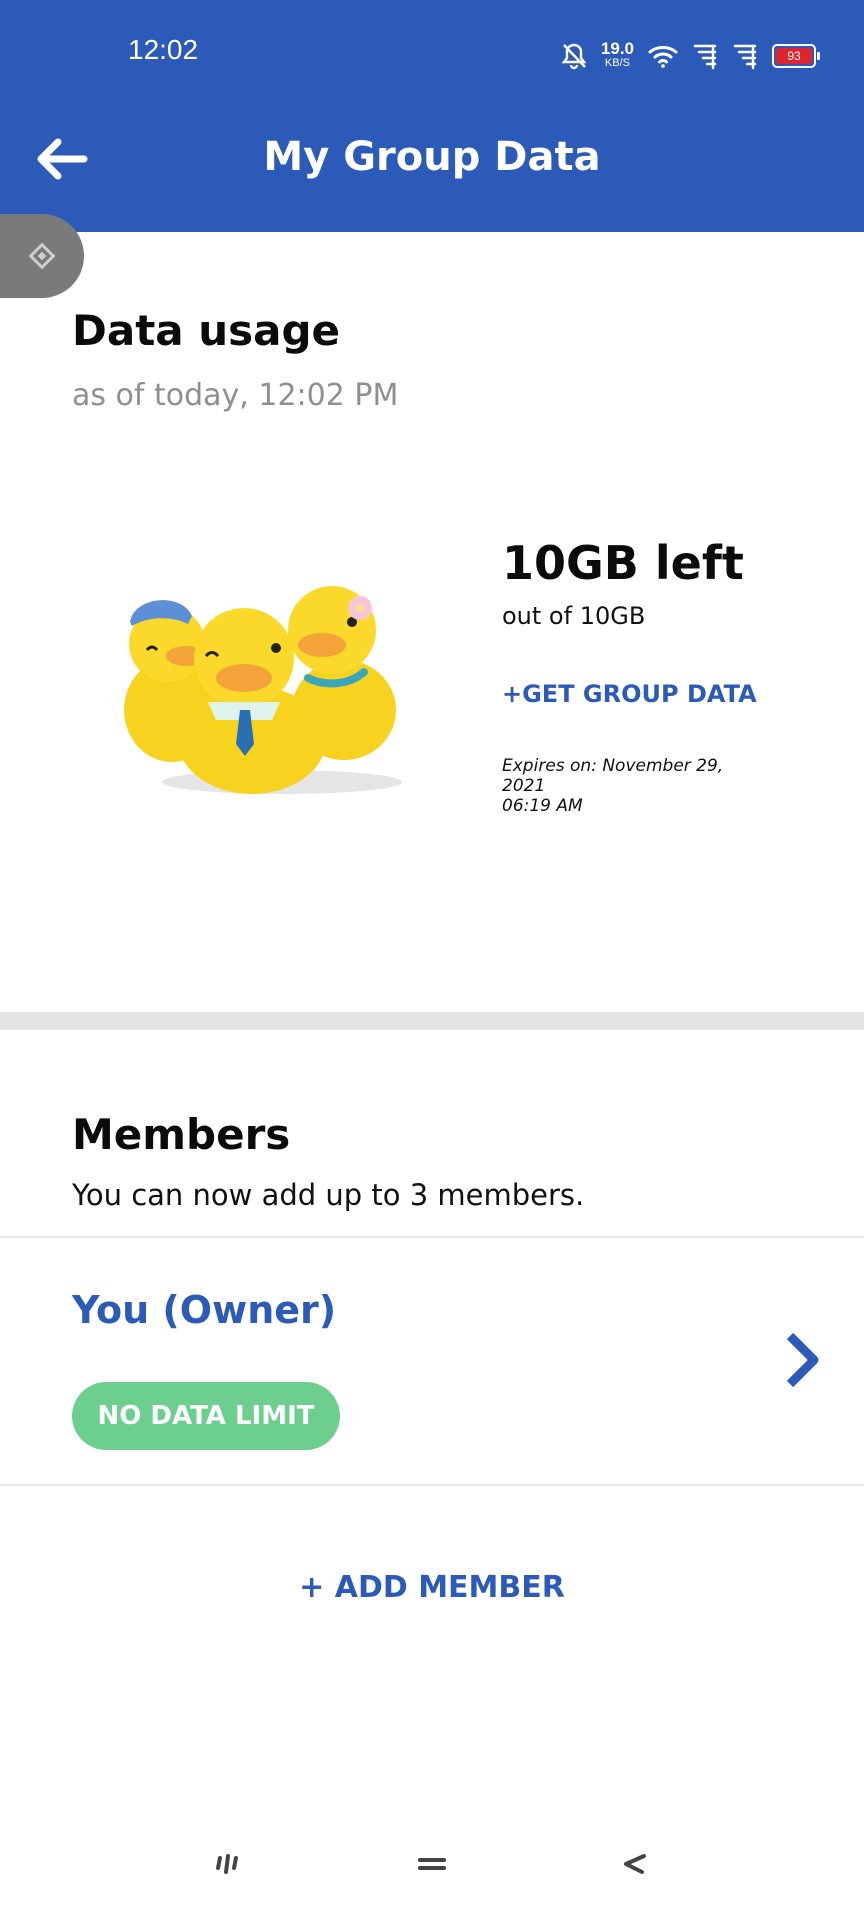  Describe the element at coordinates (574, 616) in the screenshot. I see `data-total: out of 10GB` at that location.